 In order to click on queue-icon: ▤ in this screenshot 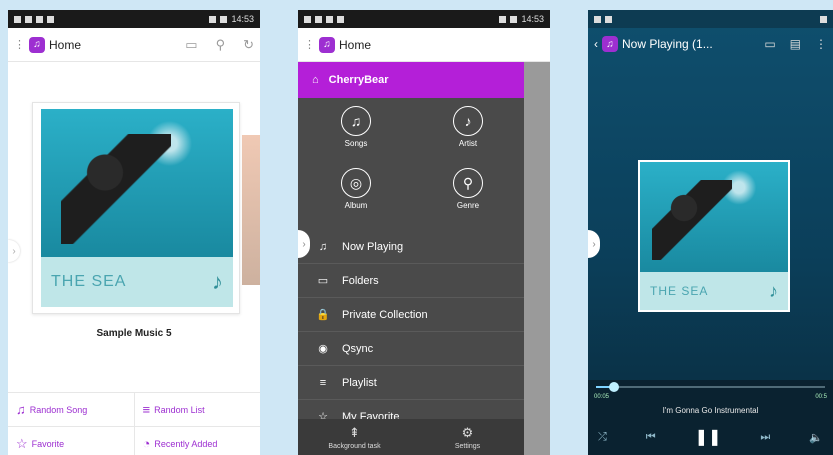, I will do `click(795, 44)`.